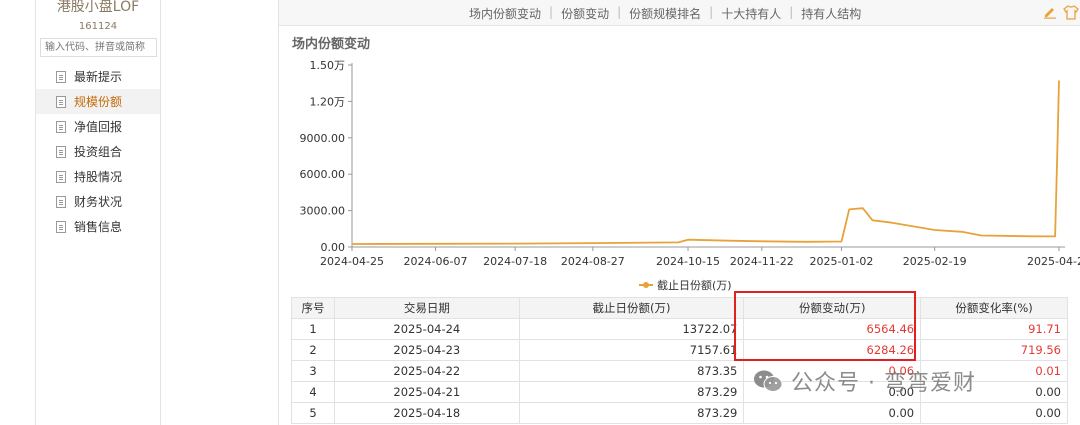  What do you see at coordinates (832, 329) in the screenshot?
I see `table-cell-change: 6564.46` at bounding box center [832, 329].